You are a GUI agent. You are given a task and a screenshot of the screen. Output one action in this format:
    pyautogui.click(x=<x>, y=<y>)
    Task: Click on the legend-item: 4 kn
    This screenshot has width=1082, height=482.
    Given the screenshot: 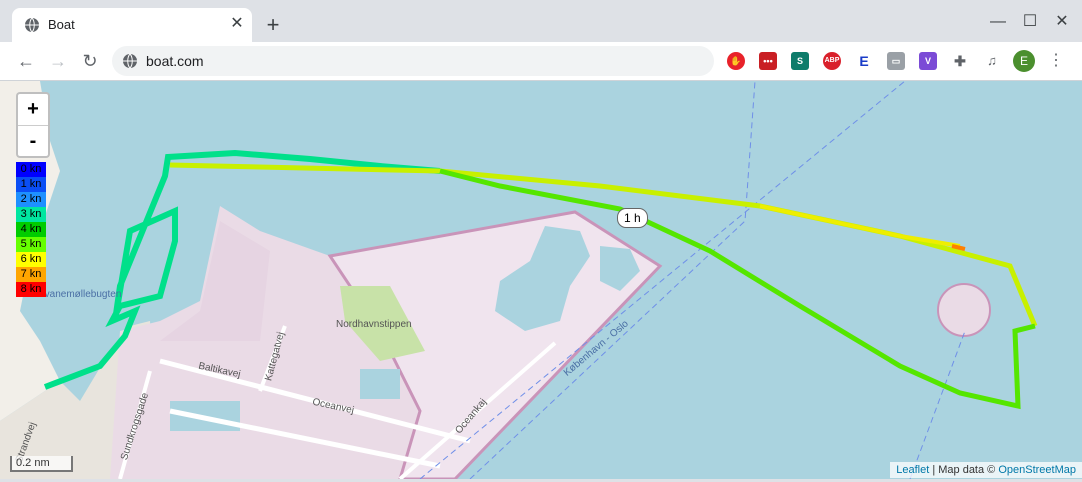 What is the action you would take?
    pyautogui.click(x=31, y=229)
    